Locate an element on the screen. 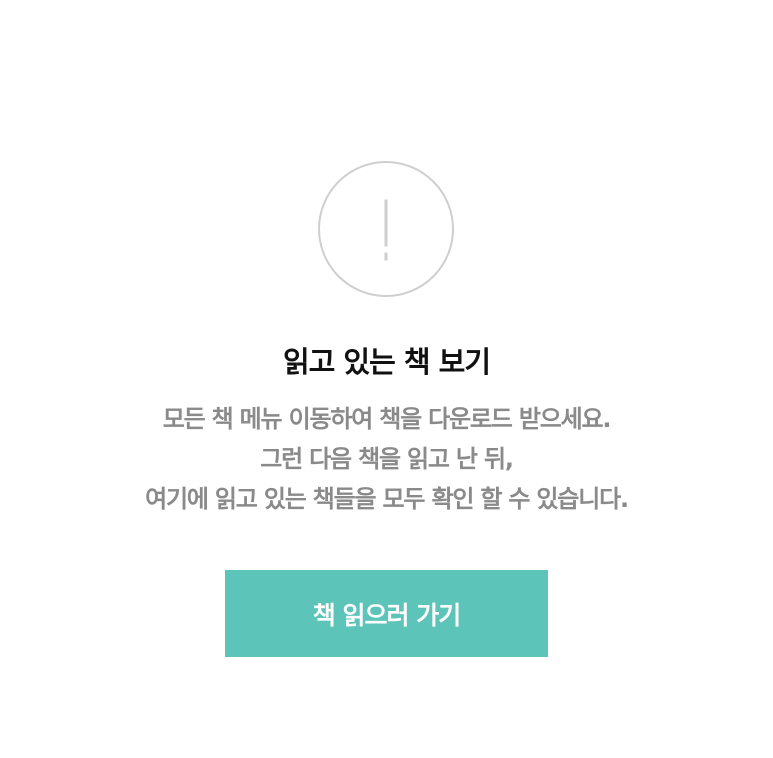 The height and width of the screenshot is (758, 773). message-line: 그런 다음 책을 읽고 난 뒤, is located at coordinates (387, 459).